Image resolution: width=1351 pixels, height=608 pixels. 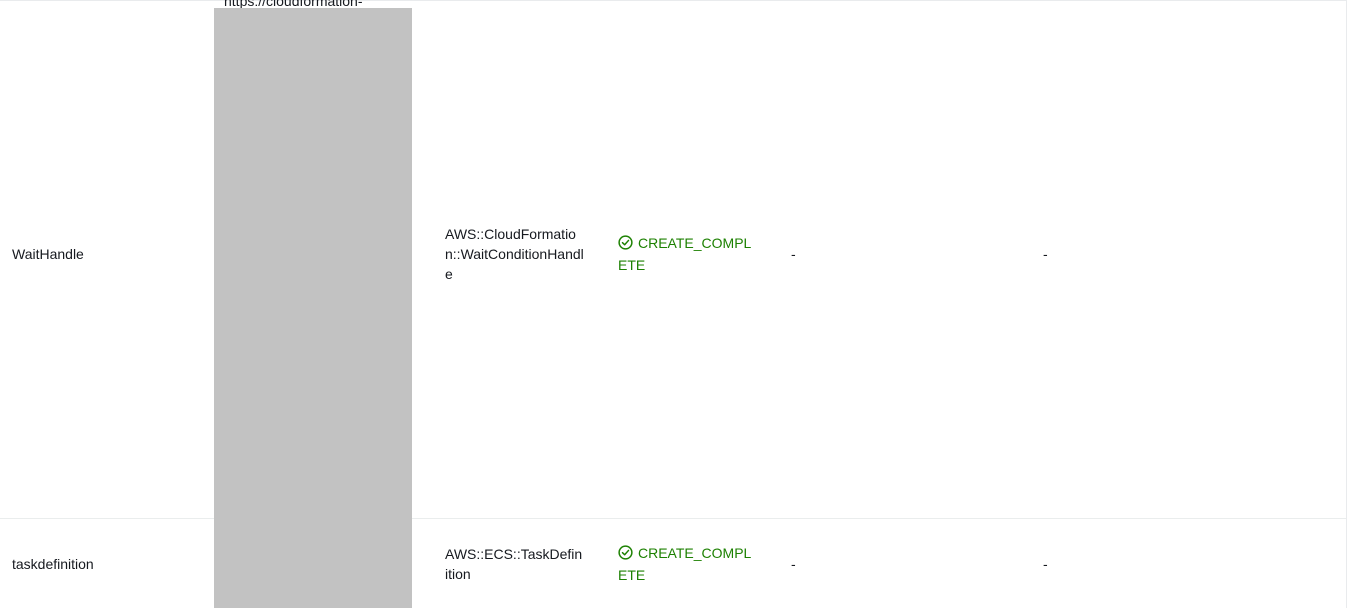 I want to click on table-row-resource-type: AWS::CloudFormation::WaitConditionHandle, so click(x=514, y=254).